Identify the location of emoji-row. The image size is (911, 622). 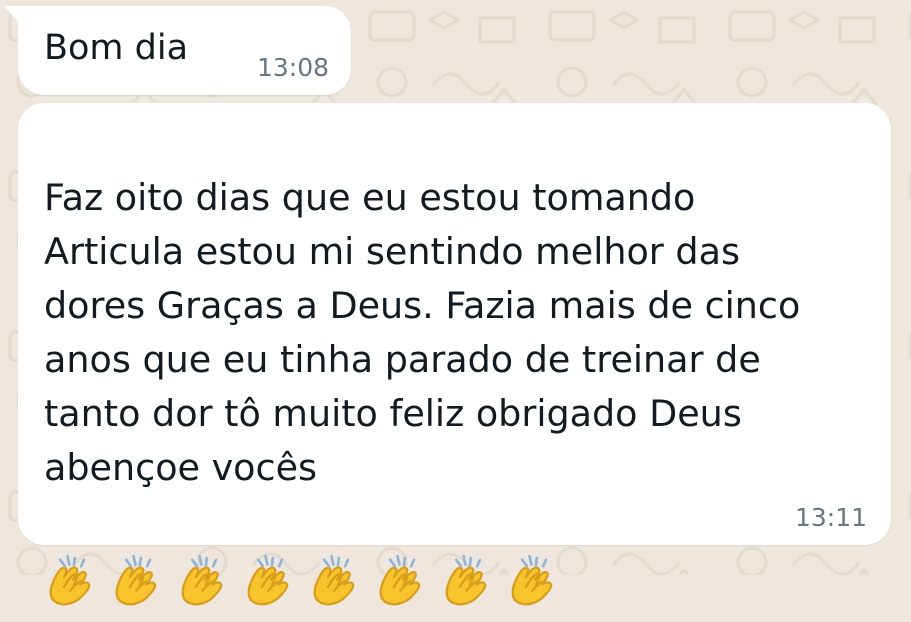
(308, 580).